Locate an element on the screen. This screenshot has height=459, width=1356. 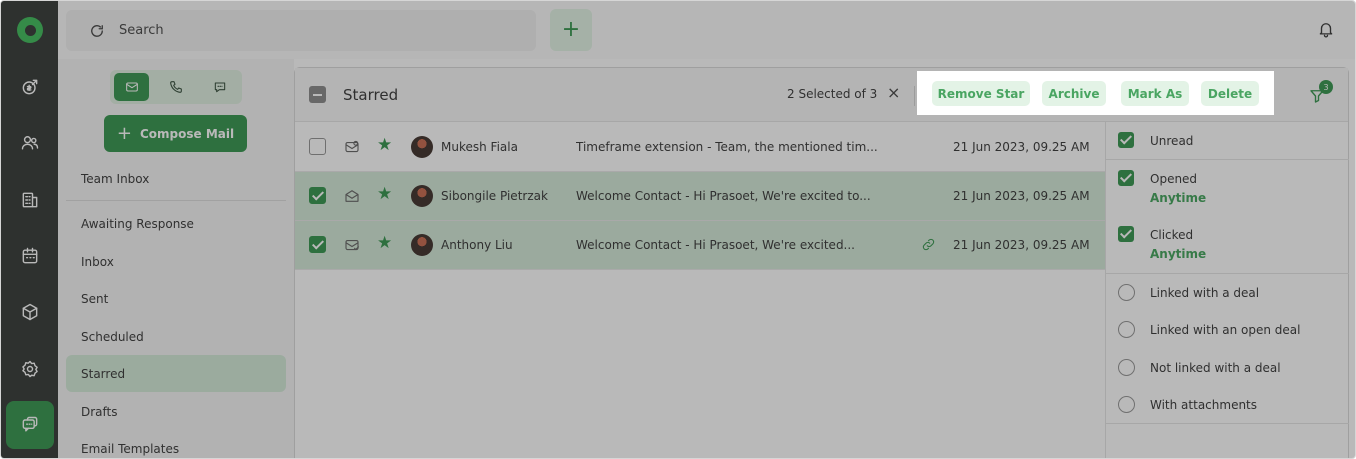
sidebar-item-awaiting-response: Awaiting Response is located at coordinates (176, 223).